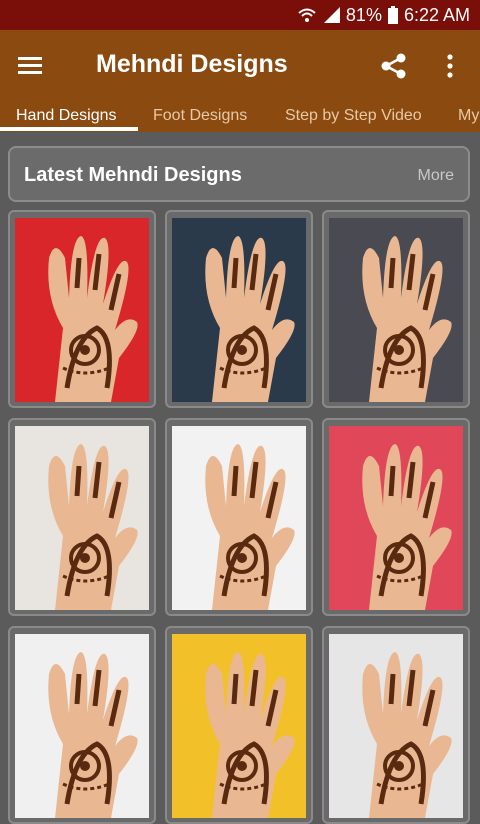 Image resolution: width=480 pixels, height=824 pixels. What do you see at coordinates (436, 14) in the screenshot?
I see `clock: 6:22 AM` at bounding box center [436, 14].